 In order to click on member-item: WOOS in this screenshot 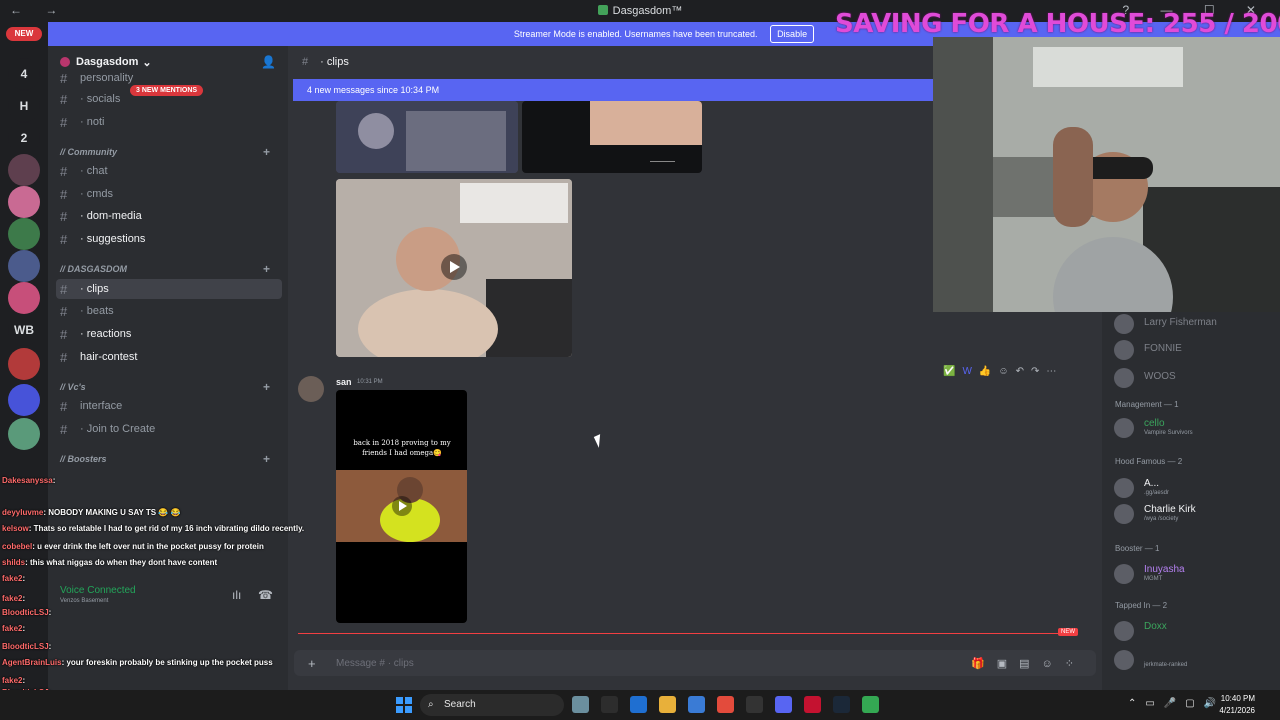, I will do `click(1195, 378)`.